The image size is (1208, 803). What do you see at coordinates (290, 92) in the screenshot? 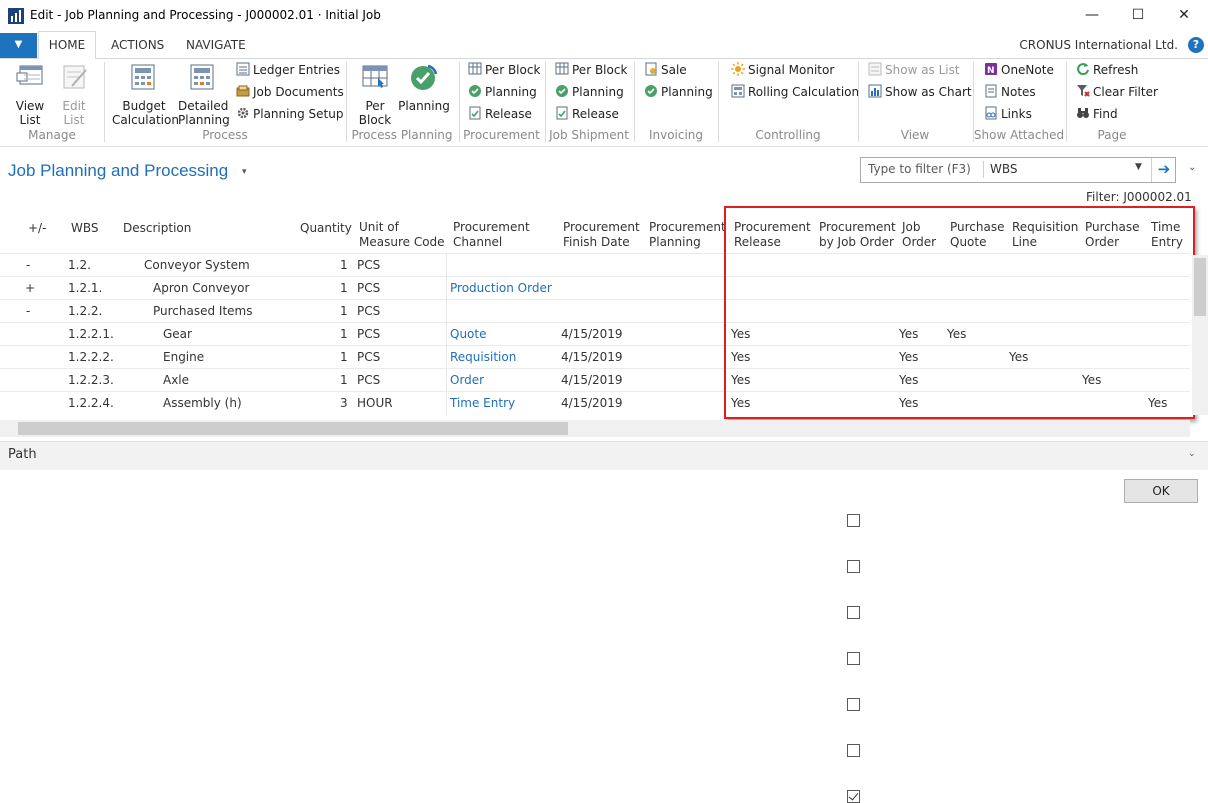
I see `job-documents-button: Job Documents` at bounding box center [290, 92].